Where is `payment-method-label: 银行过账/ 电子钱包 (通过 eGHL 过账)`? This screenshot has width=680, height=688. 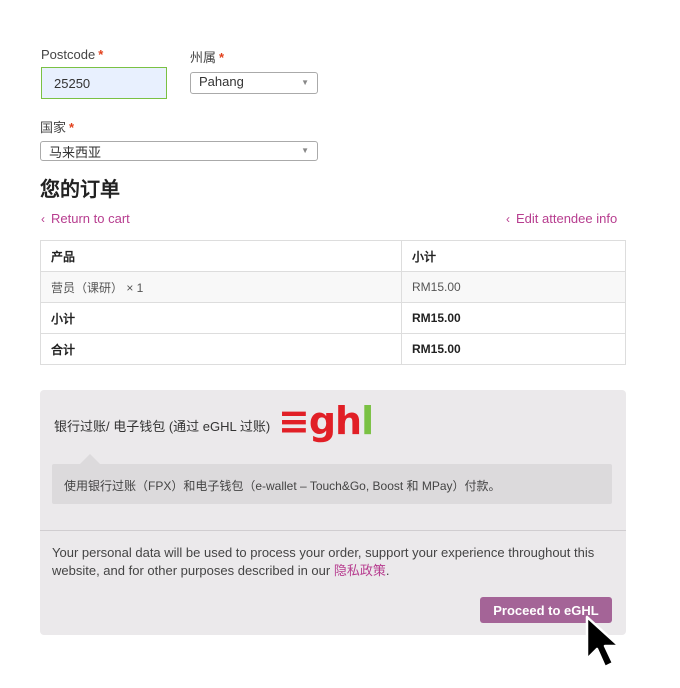 payment-method-label: 银行过账/ 电子钱包 (通过 eGHL 过账) is located at coordinates (162, 425).